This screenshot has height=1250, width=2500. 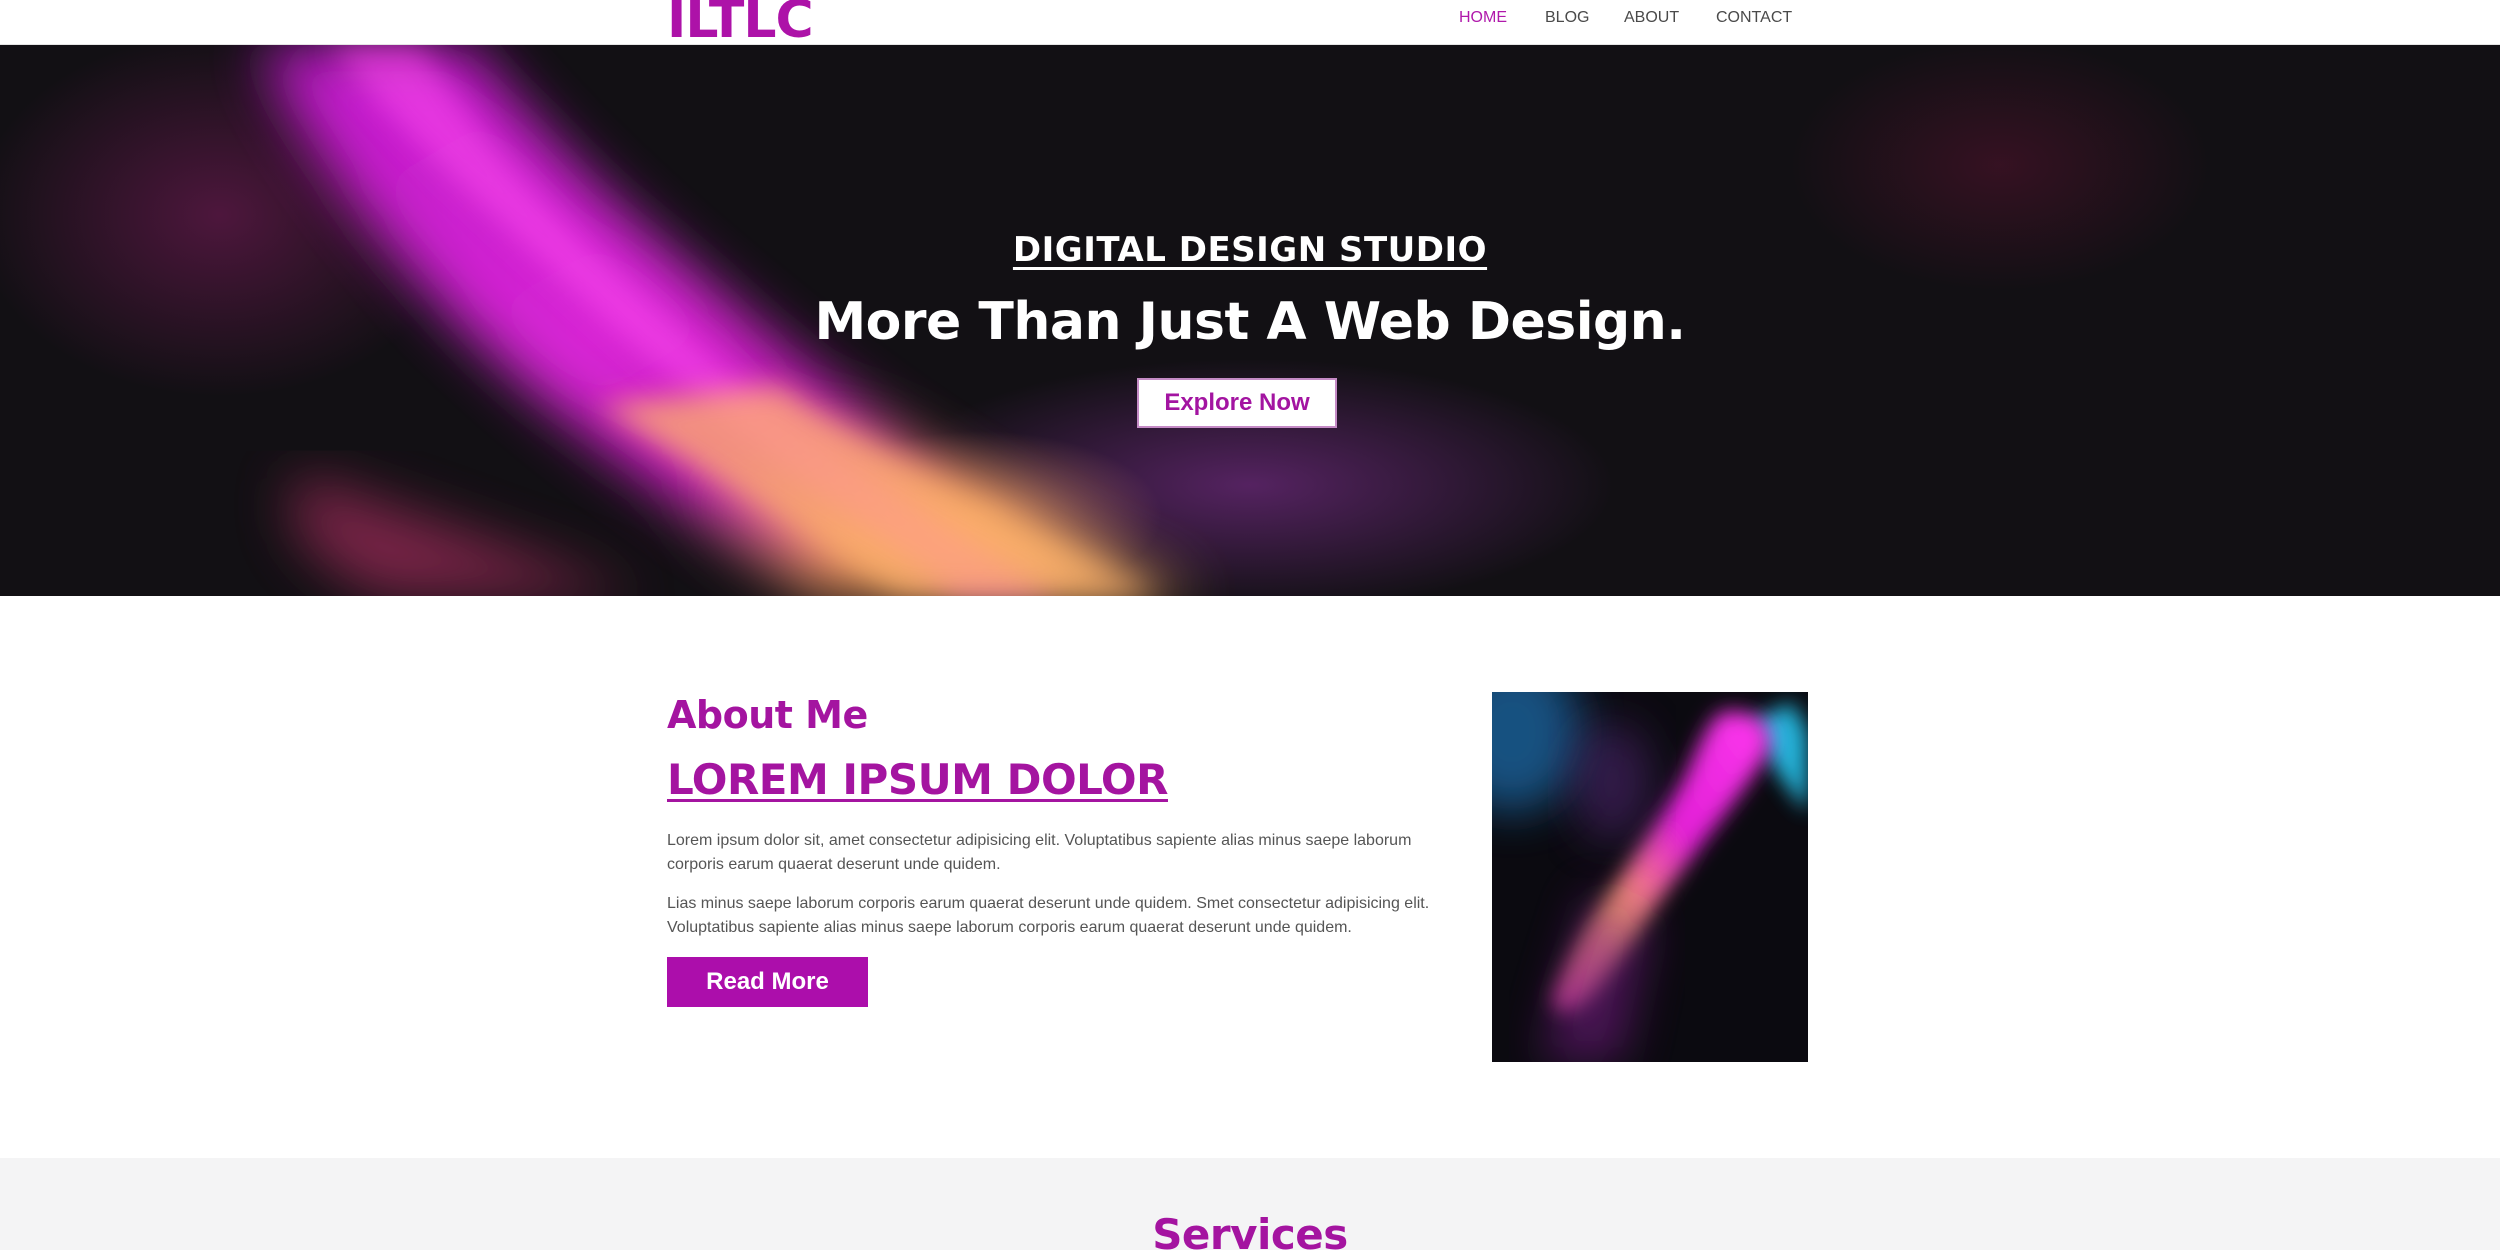 What do you see at coordinates (1651, 18) in the screenshot?
I see `nav-about-link: ABOUT` at bounding box center [1651, 18].